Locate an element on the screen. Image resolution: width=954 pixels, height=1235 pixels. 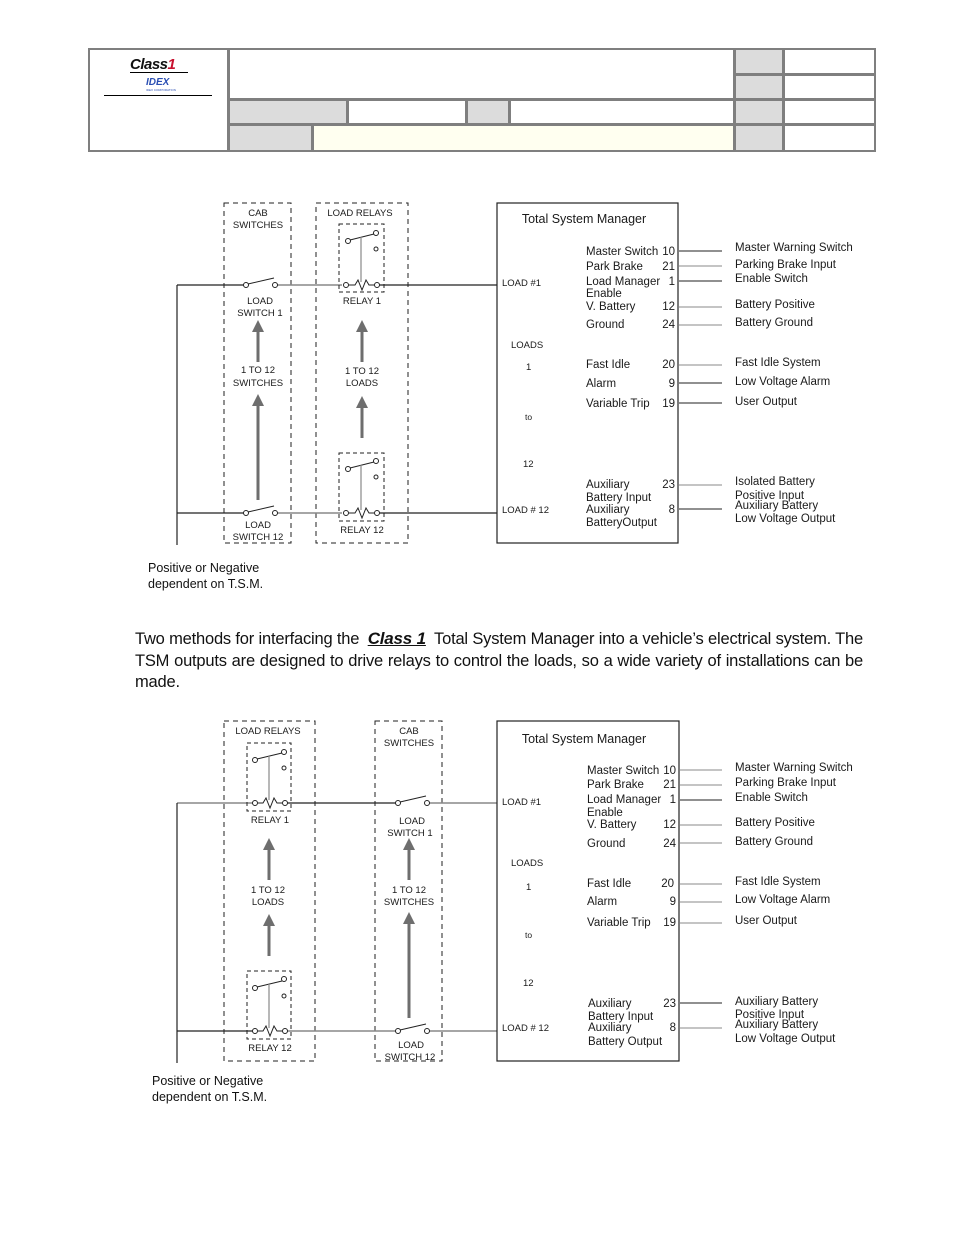
tsm-title: Total System Manager is located at coordinates (584, 219).